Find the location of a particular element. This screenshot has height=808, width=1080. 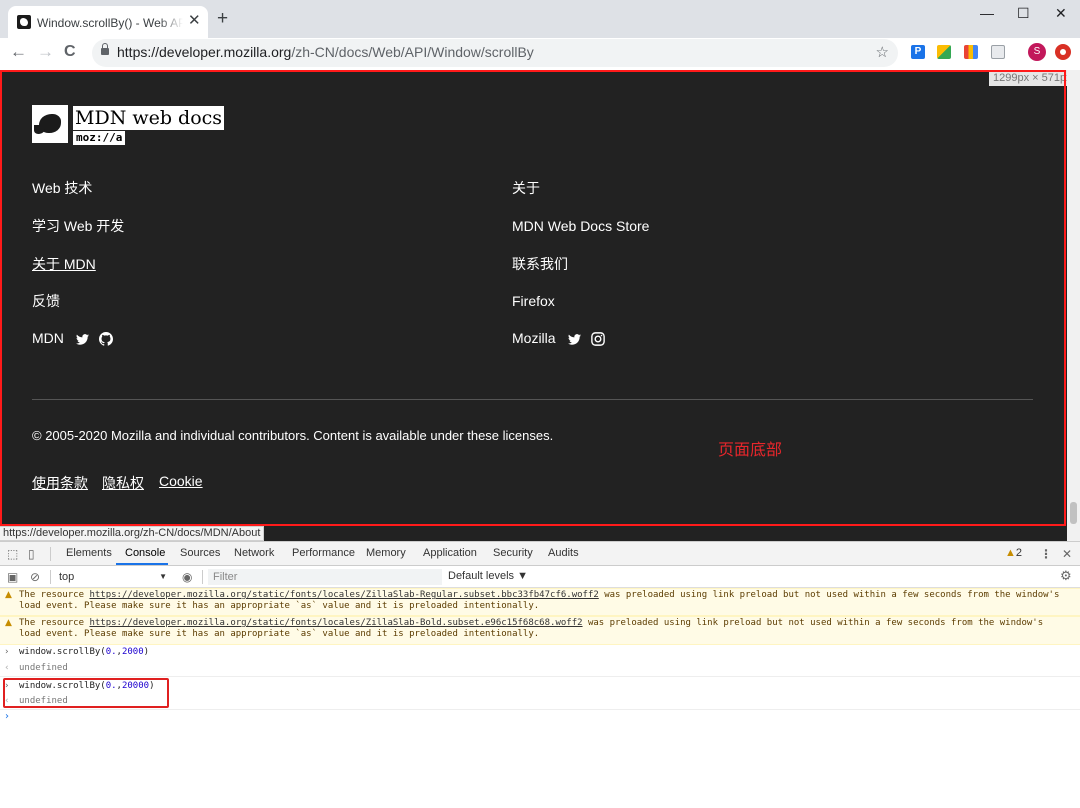

result-text: undefined is located at coordinates (43, 668).